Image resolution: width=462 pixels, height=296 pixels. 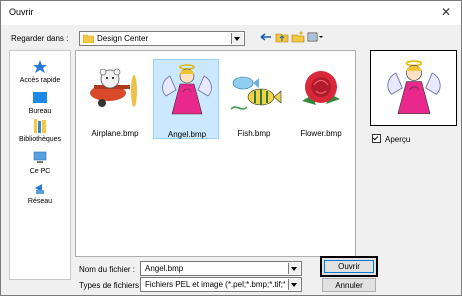 I want to click on place-label: Accès rapide, so click(x=40, y=80).